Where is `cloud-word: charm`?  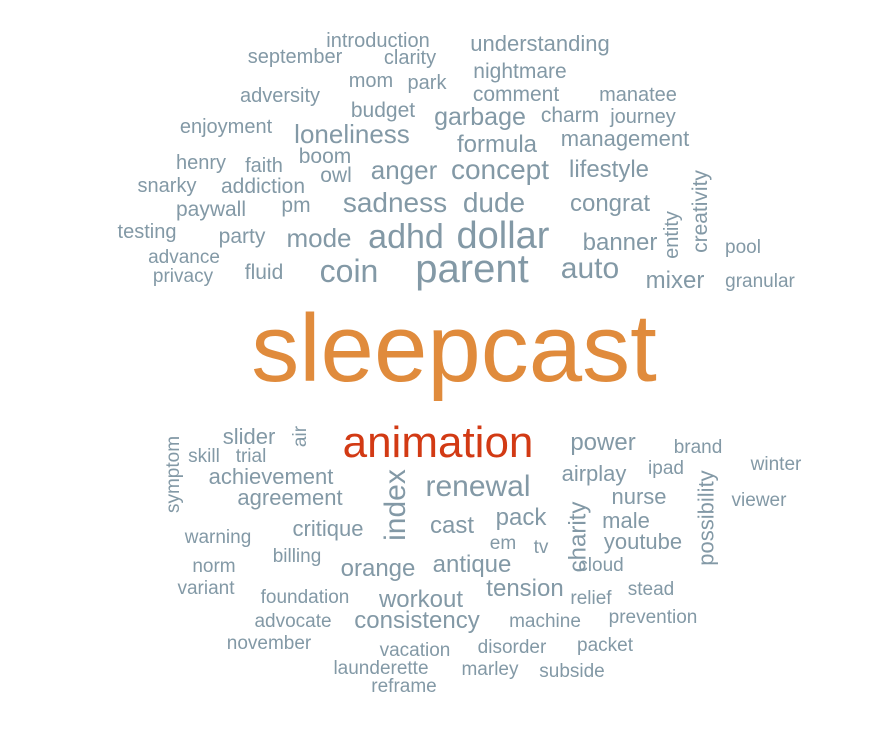 cloud-word: charm is located at coordinates (570, 115).